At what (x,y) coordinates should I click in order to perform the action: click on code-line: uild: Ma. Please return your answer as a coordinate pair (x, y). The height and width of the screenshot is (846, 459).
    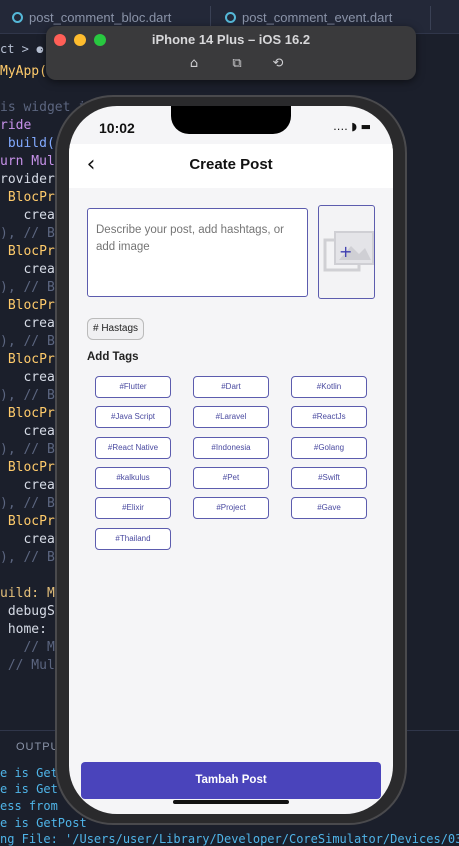
    Looking at the image, I should click on (31, 593).